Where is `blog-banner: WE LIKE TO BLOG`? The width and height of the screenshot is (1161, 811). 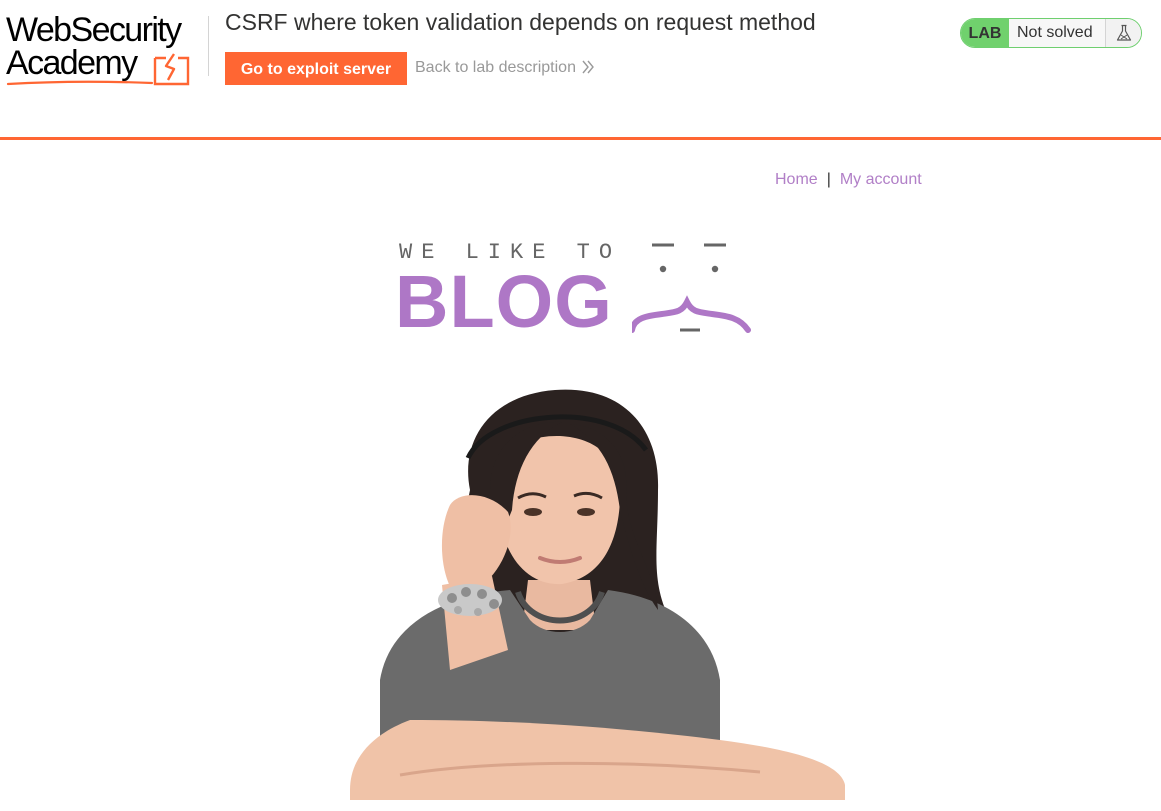 blog-banner: WE LIKE TO BLOG is located at coordinates (576, 290).